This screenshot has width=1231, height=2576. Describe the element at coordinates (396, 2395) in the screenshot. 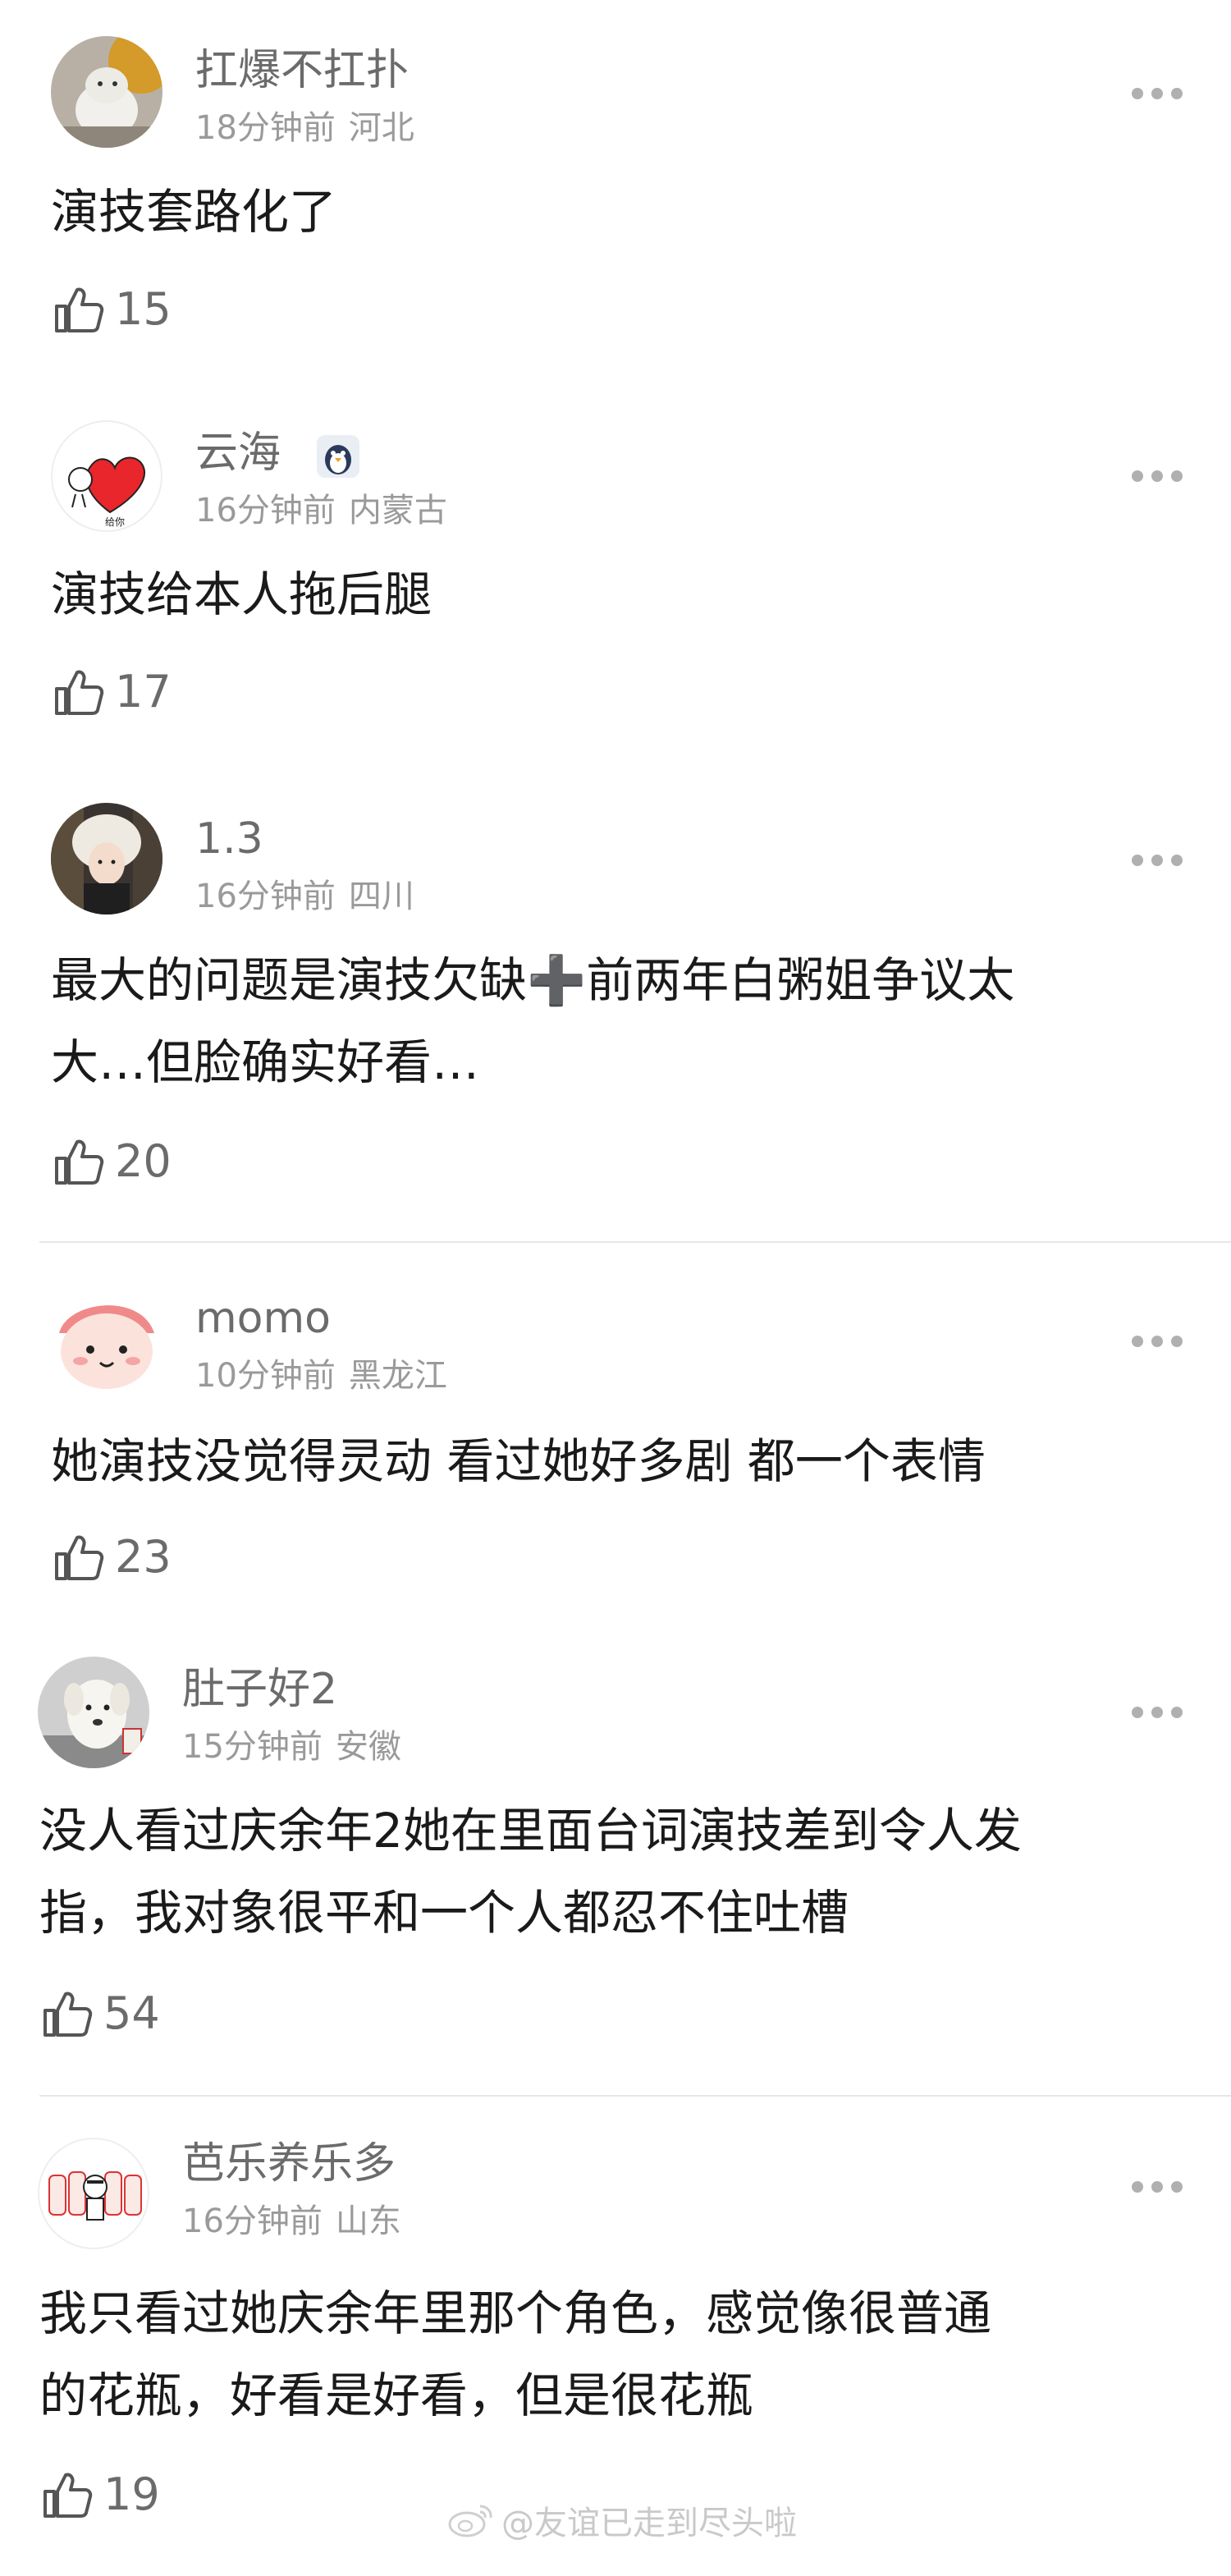

I see `comment-text-line: 的花瓶，好看是好看，但是很花瓶` at that location.